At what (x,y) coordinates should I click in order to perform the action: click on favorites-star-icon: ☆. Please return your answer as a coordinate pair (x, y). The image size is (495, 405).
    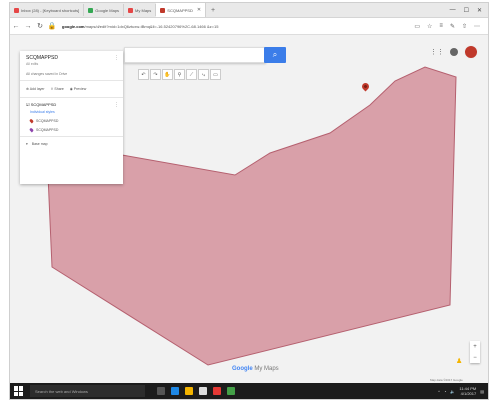
    Looking at the image, I should click on (429, 26).